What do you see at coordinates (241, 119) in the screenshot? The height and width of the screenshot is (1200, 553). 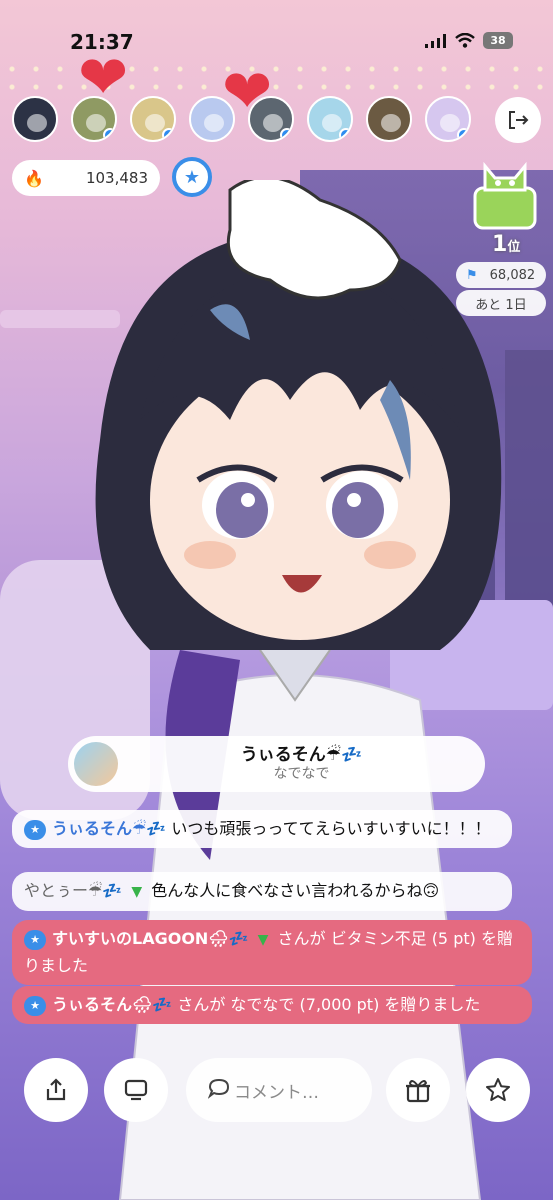 I see `viewer-list: ✓ ✓ ✓ ✓ ✓` at bounding box center [241, 119].